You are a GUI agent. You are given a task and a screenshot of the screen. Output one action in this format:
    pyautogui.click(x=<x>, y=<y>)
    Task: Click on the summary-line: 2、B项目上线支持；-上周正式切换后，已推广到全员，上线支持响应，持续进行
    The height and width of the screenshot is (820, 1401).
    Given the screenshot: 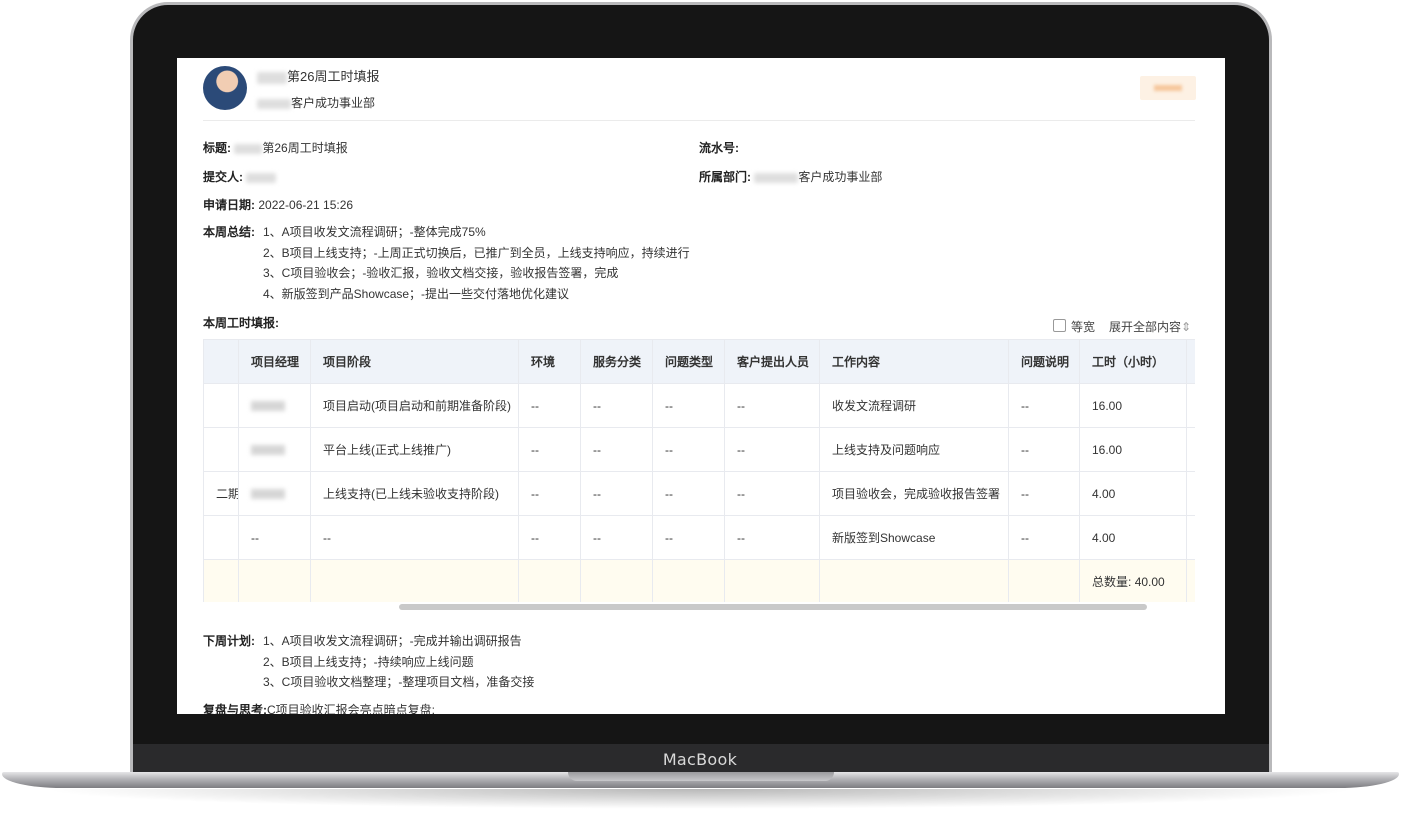 What is the action you would take?
    pyautogui.click(x=476, y=253)
    